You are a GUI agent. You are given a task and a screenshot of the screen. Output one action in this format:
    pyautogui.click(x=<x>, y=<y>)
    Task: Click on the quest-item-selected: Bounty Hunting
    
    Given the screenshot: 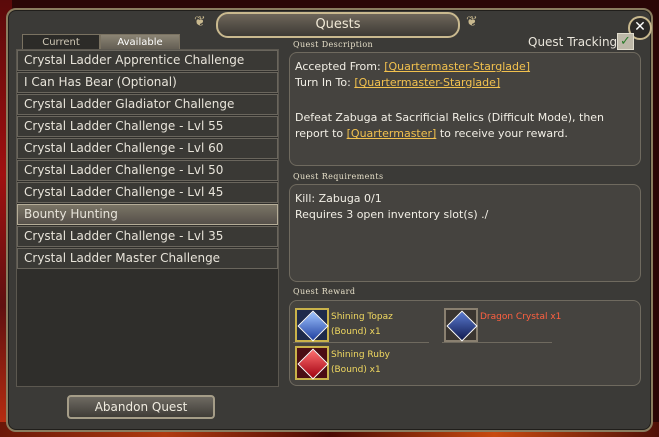 What is the action you would take?
    pyautogui.click(x=147, y=214)
    